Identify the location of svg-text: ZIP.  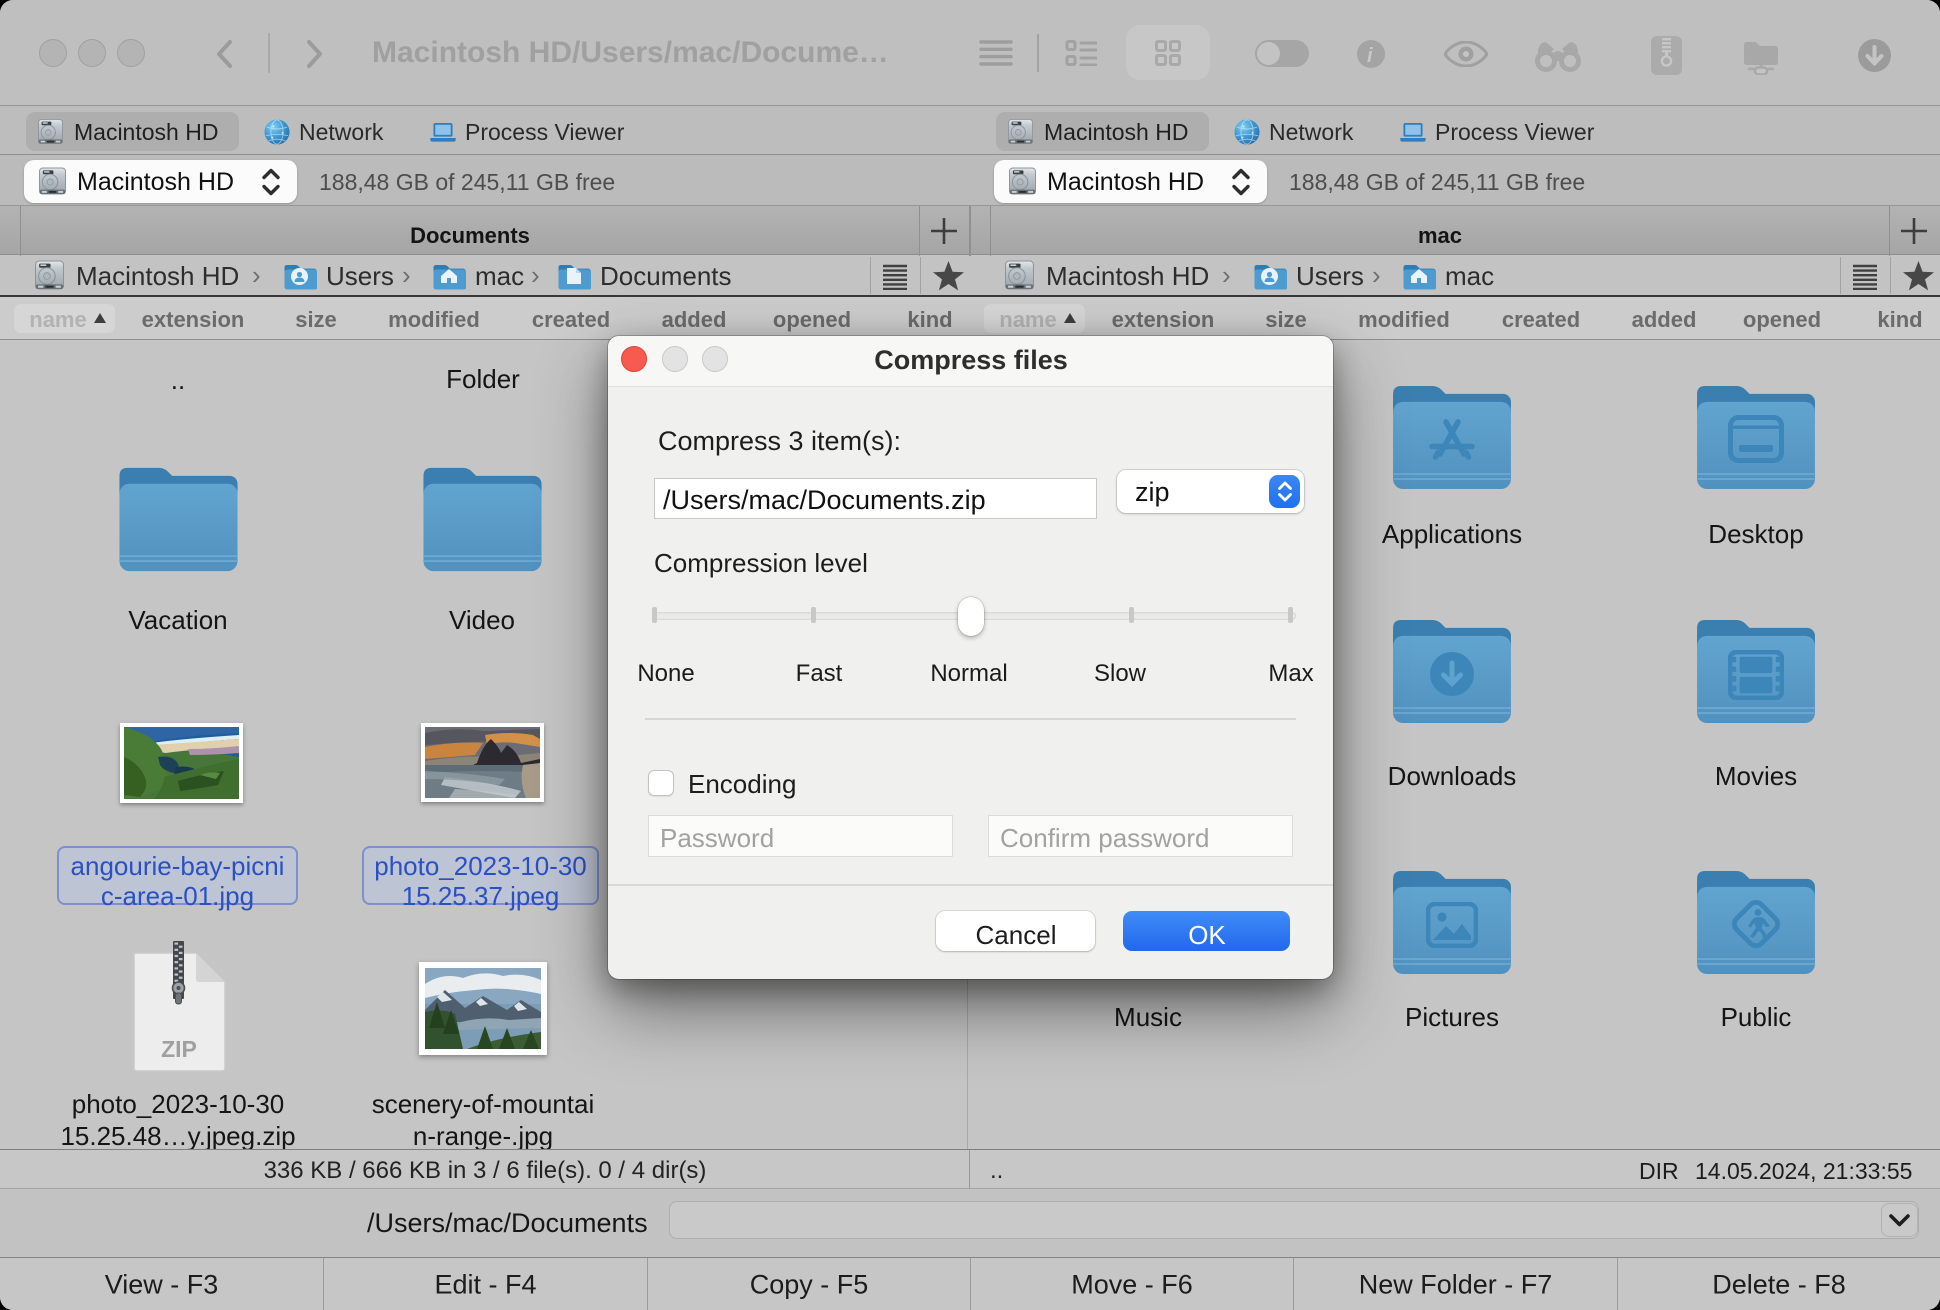
(179, 1049).